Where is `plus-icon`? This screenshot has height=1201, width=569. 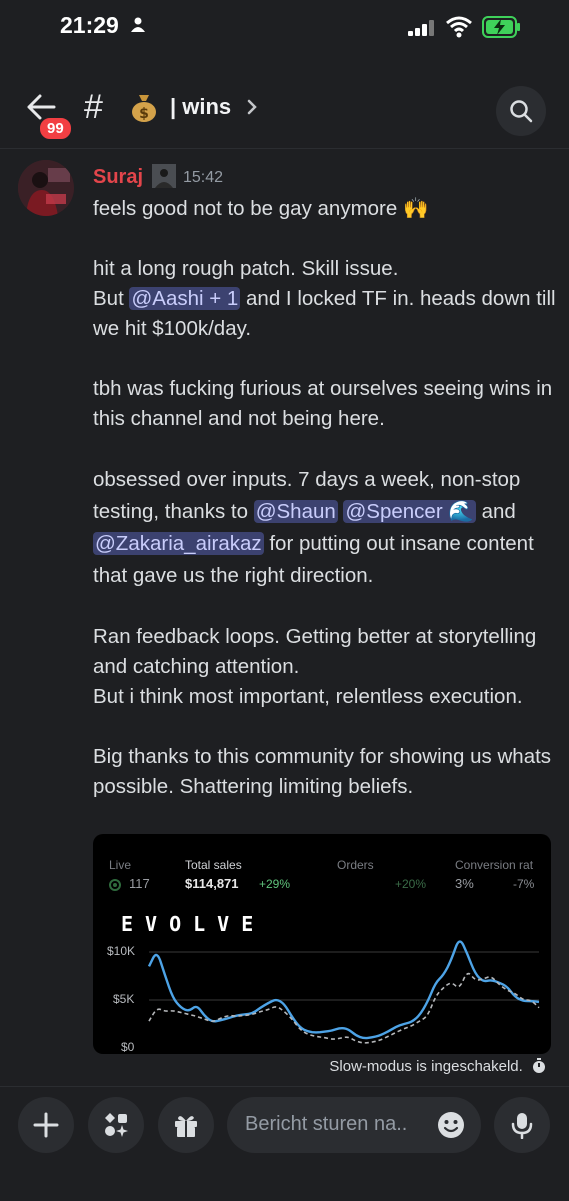 plus-icon is located at coordinates (46, 1125).